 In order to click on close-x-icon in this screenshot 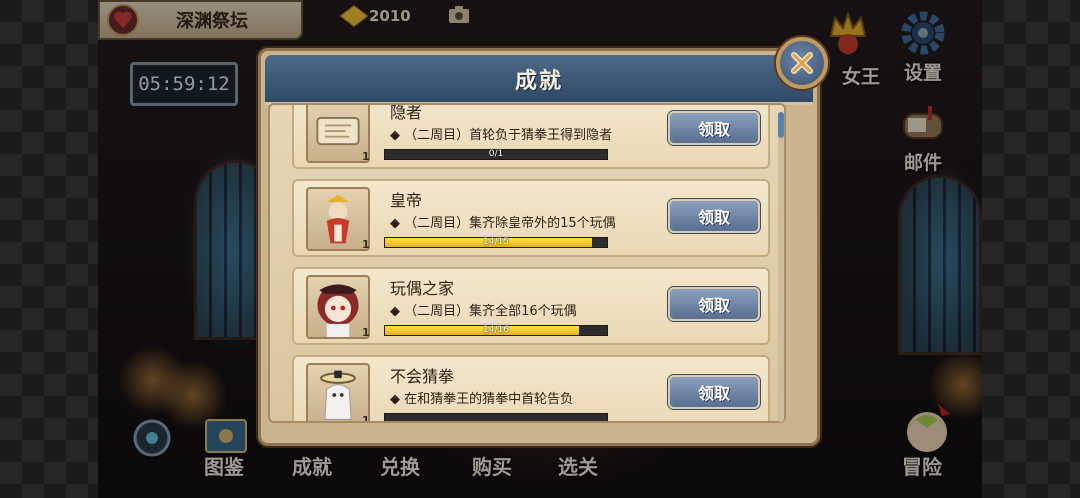, I will do `click(802, 63)`.